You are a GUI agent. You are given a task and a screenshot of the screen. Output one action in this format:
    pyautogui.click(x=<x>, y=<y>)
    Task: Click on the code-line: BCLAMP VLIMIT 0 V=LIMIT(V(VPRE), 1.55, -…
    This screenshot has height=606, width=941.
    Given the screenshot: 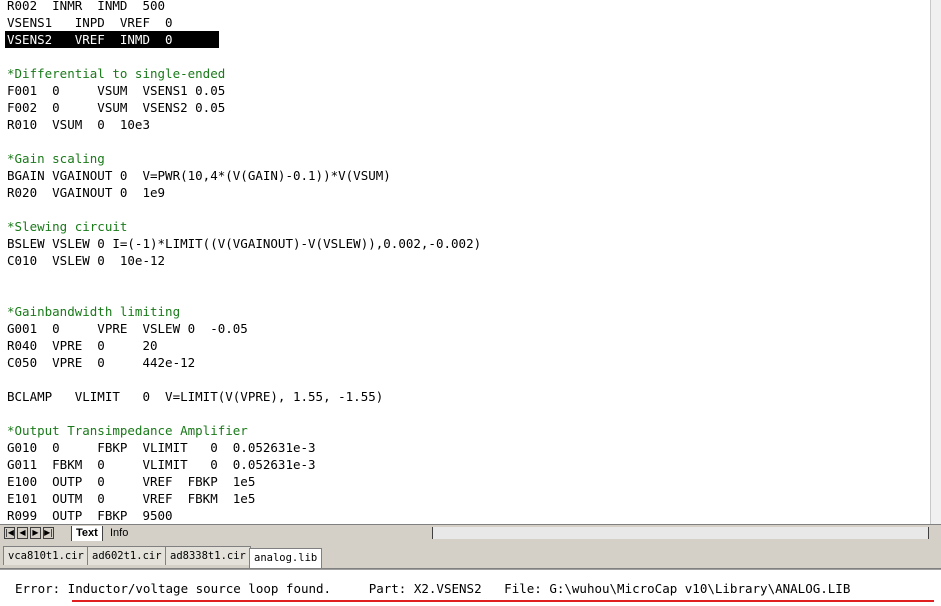 What is the action you would take?
    pyautogui.click(x=195, y=396)
    